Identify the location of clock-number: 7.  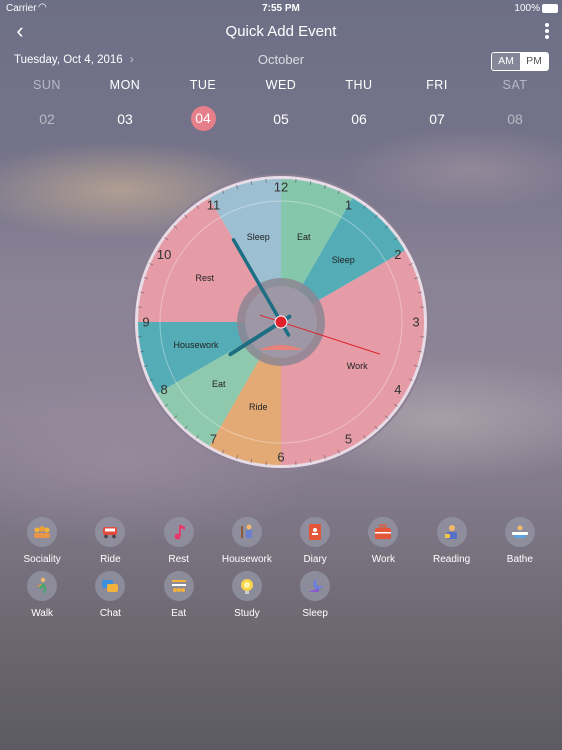
(213, 438).